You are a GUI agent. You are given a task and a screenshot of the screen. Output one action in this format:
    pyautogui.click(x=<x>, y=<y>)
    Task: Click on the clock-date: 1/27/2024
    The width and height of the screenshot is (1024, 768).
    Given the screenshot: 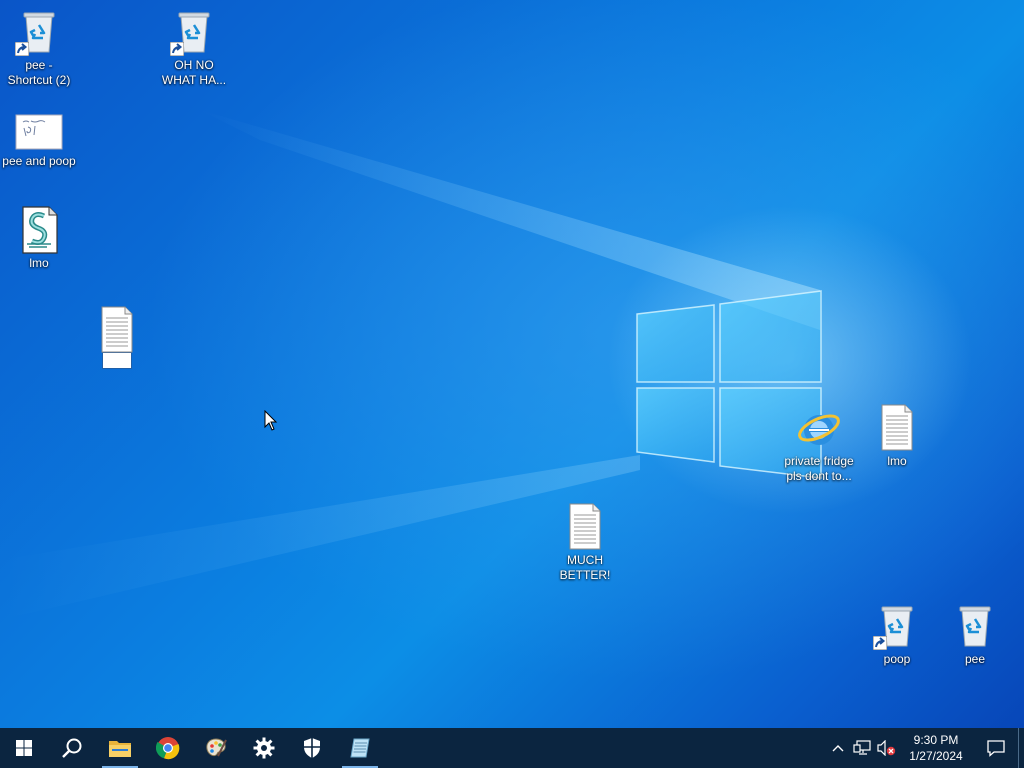 What is the action you would take?
    pyautogui.click(x=936, y=756)
    